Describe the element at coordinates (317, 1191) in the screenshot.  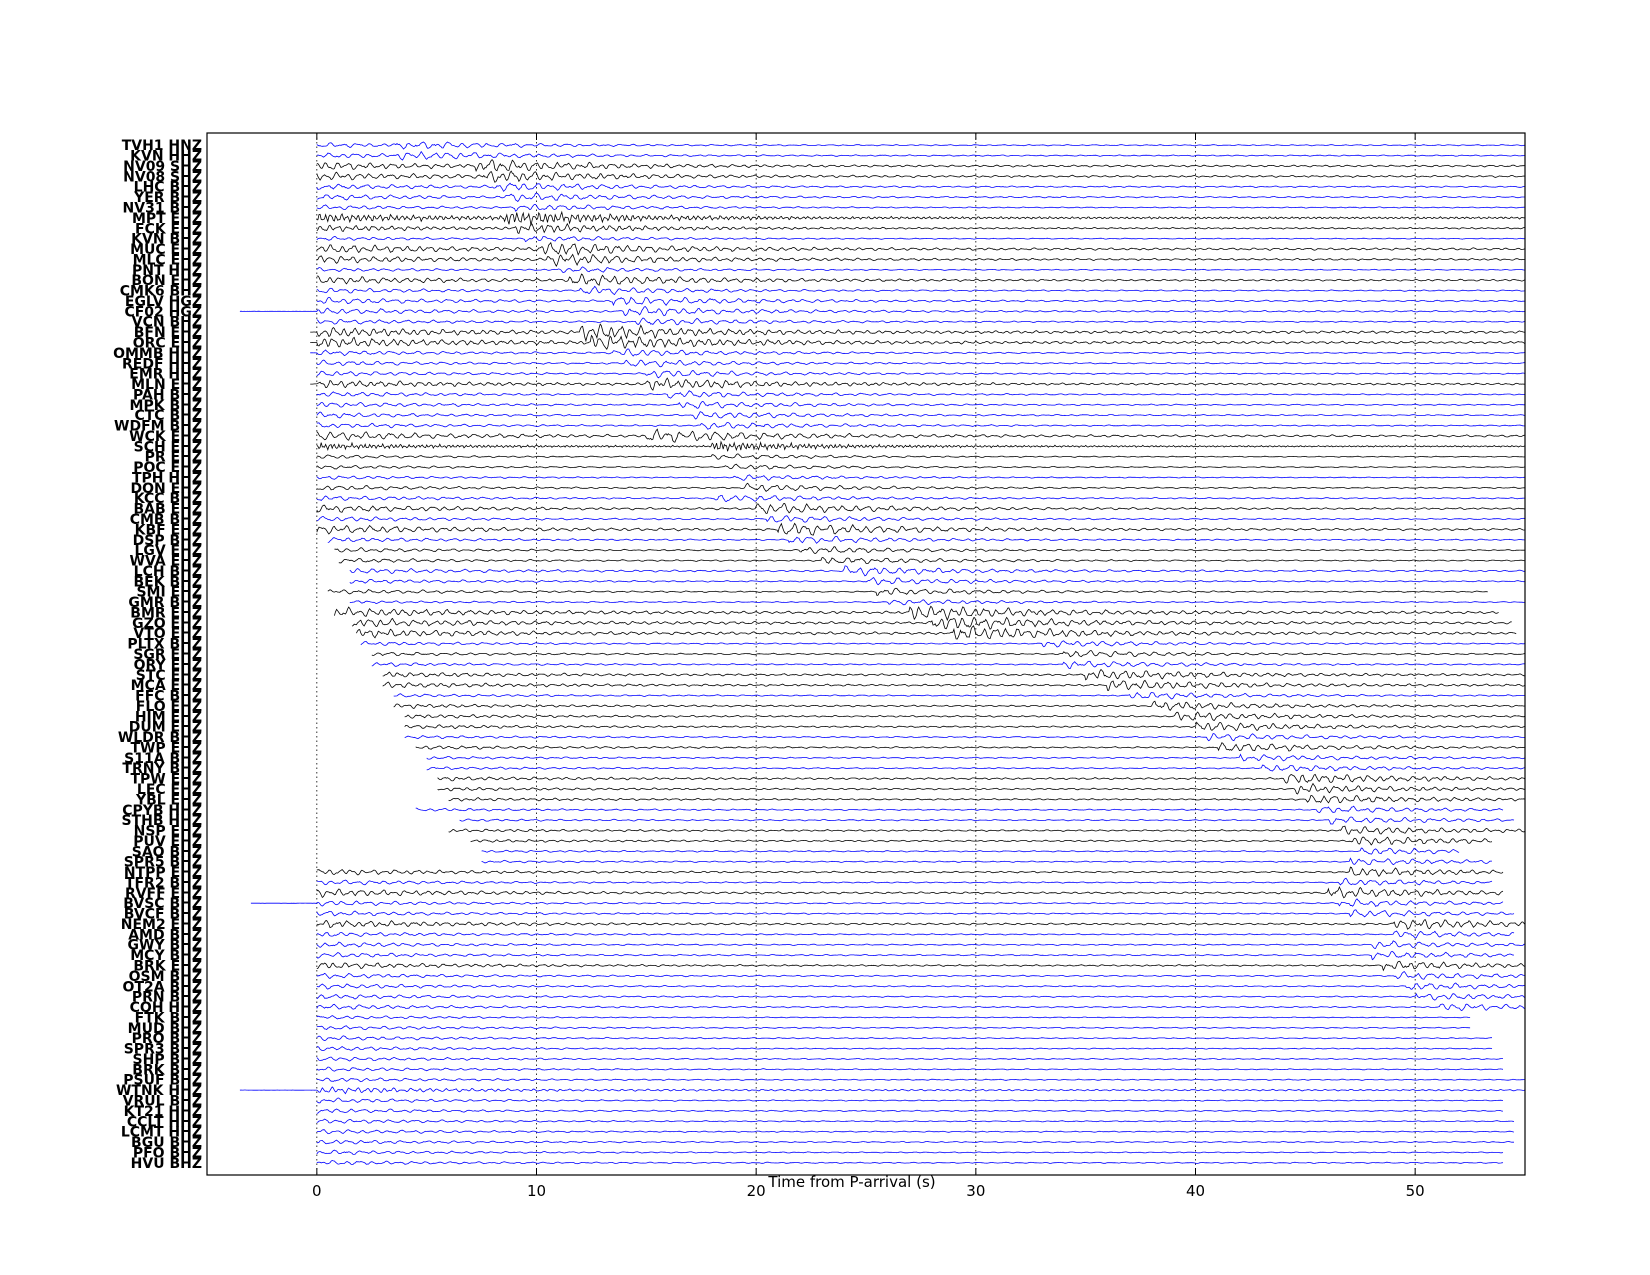
I see `x-tick-label: 0` at that location.